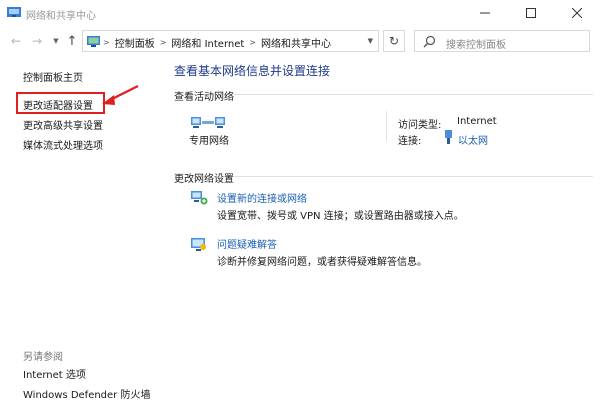  What do you see at coordinates (473, 139) in the screenshot?
I see `ethernet-link: 以太网` at bounding box center [473, 139].